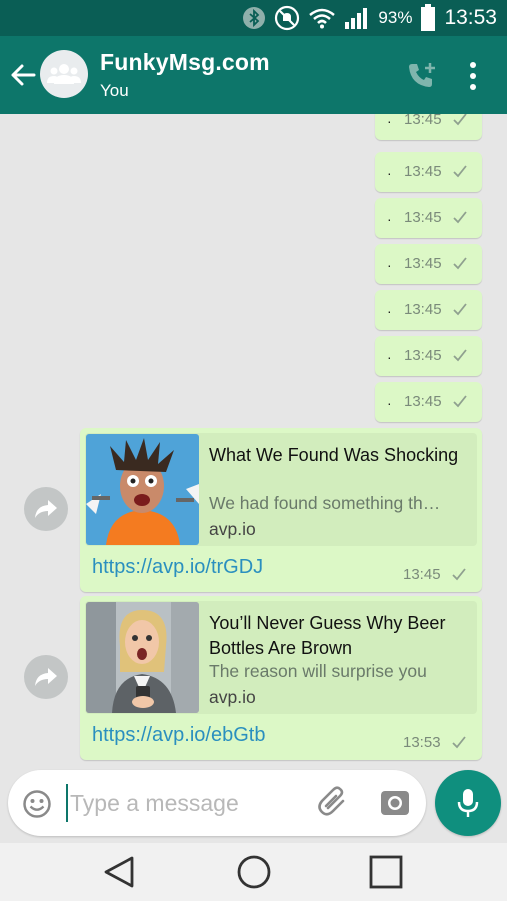  I want to click on group-icon, so click(64, 74).